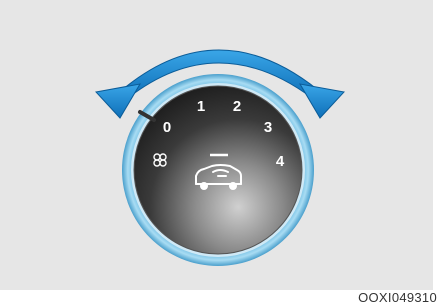  I want to click on arrow-head-right-icon, so click(322, 101).